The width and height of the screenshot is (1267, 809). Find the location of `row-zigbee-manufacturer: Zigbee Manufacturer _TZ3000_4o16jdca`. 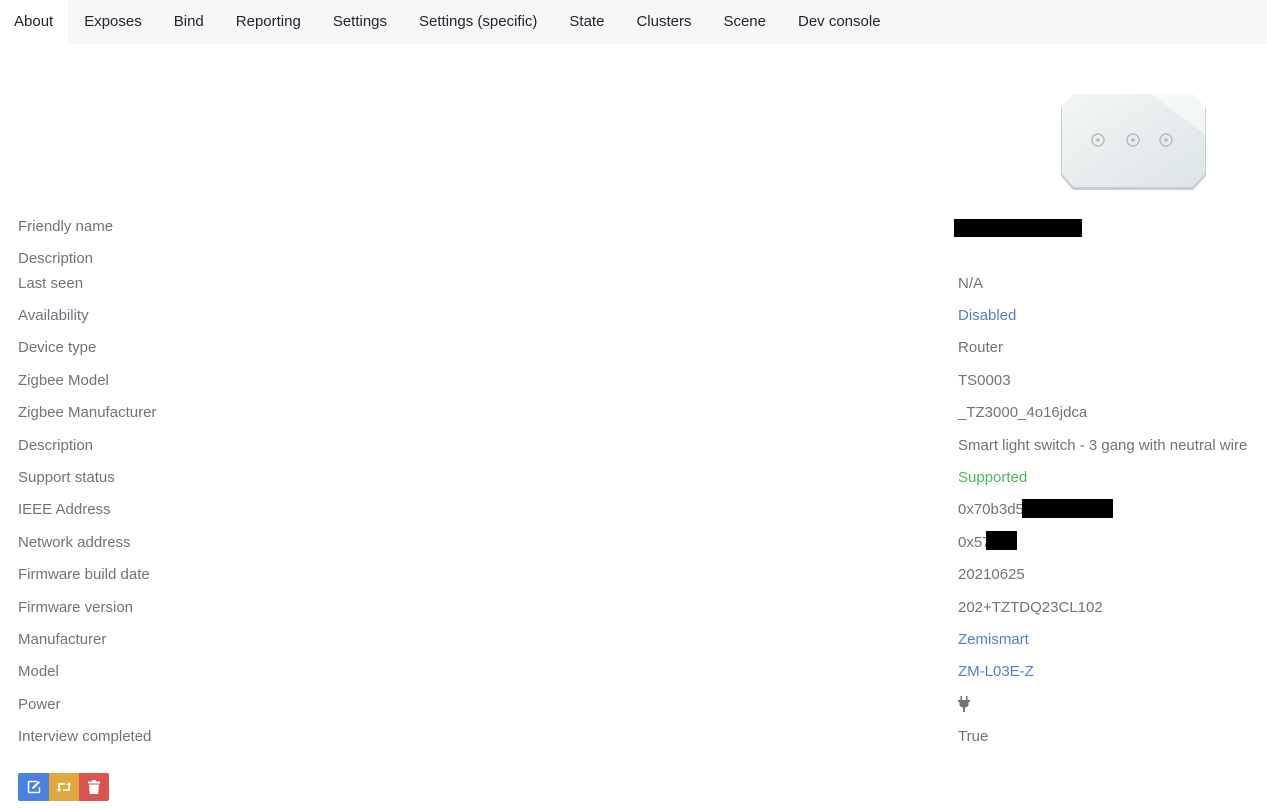

row-zigbee-manufacturer: Zigbee Manufacturer _TZ3000_4o16jdca is located at coordinates (633, 413).